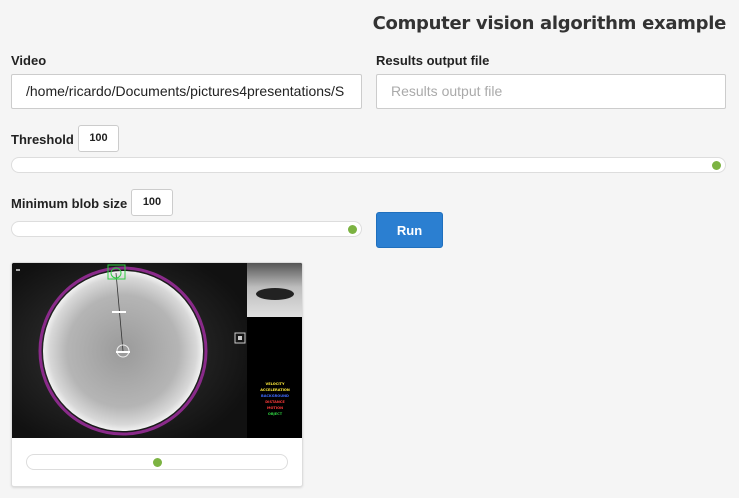 This screenshot has height=498, width=739. What do you see at coordinates (69, 203) in the screenshot?
I see `min-blob-label: Minimum blob size` at bounding box center [69, 203].